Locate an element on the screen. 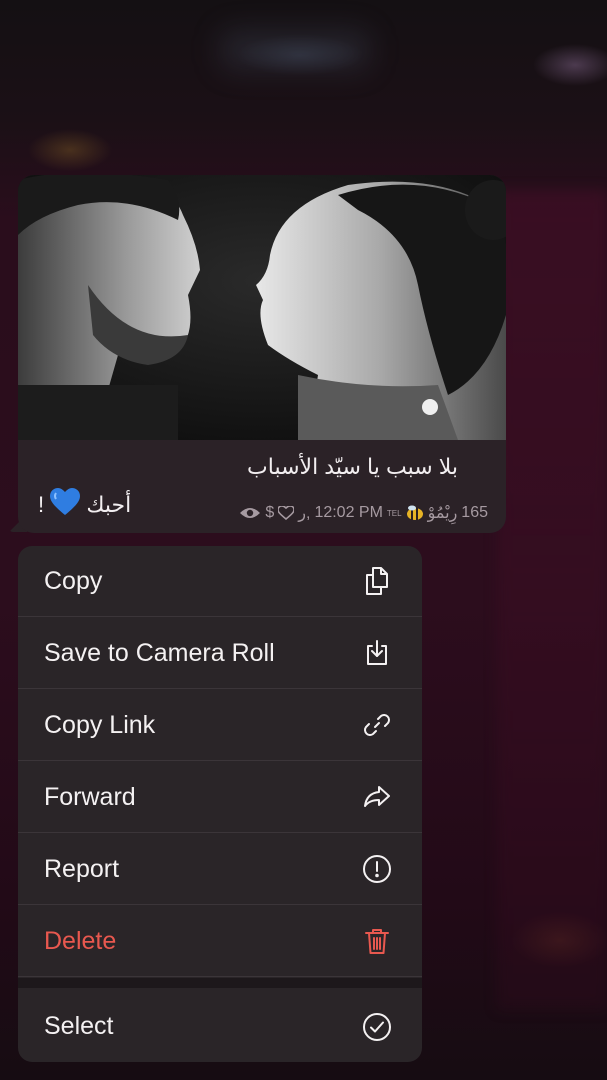  menu-item-delete: Delete is located at coordinates (220, 941).